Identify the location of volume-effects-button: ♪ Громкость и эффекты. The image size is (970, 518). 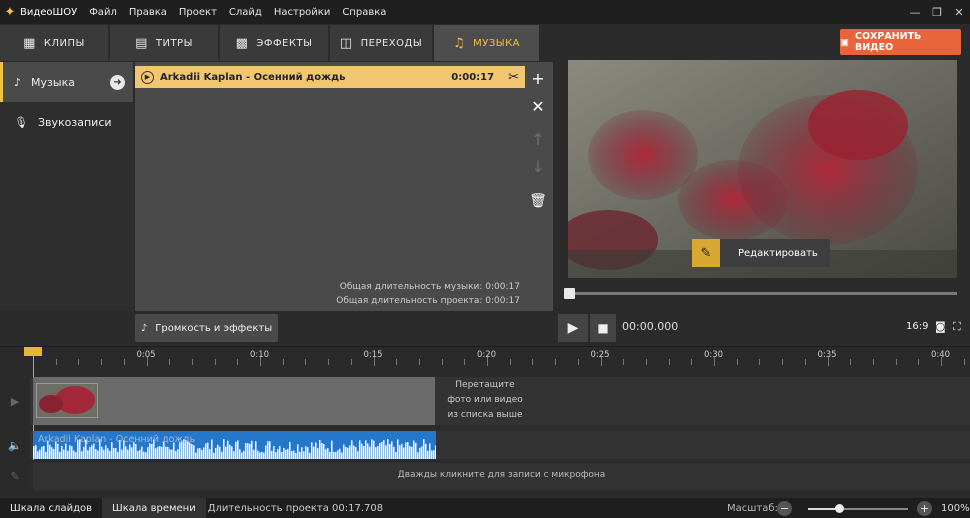
(206, 328).